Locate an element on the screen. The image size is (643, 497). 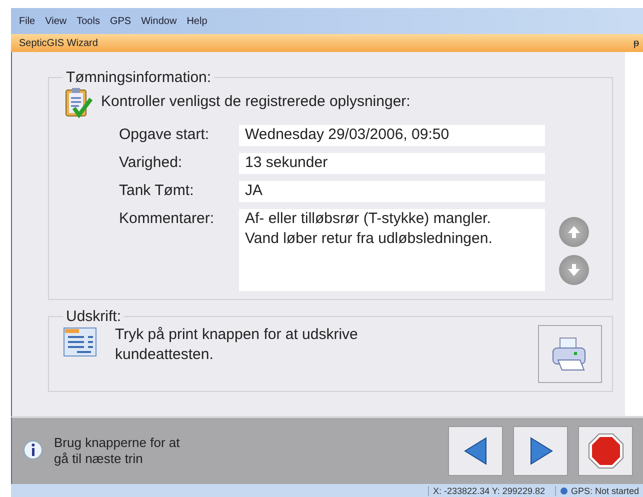
scroll-up-button is located at coordinates (574, 232).